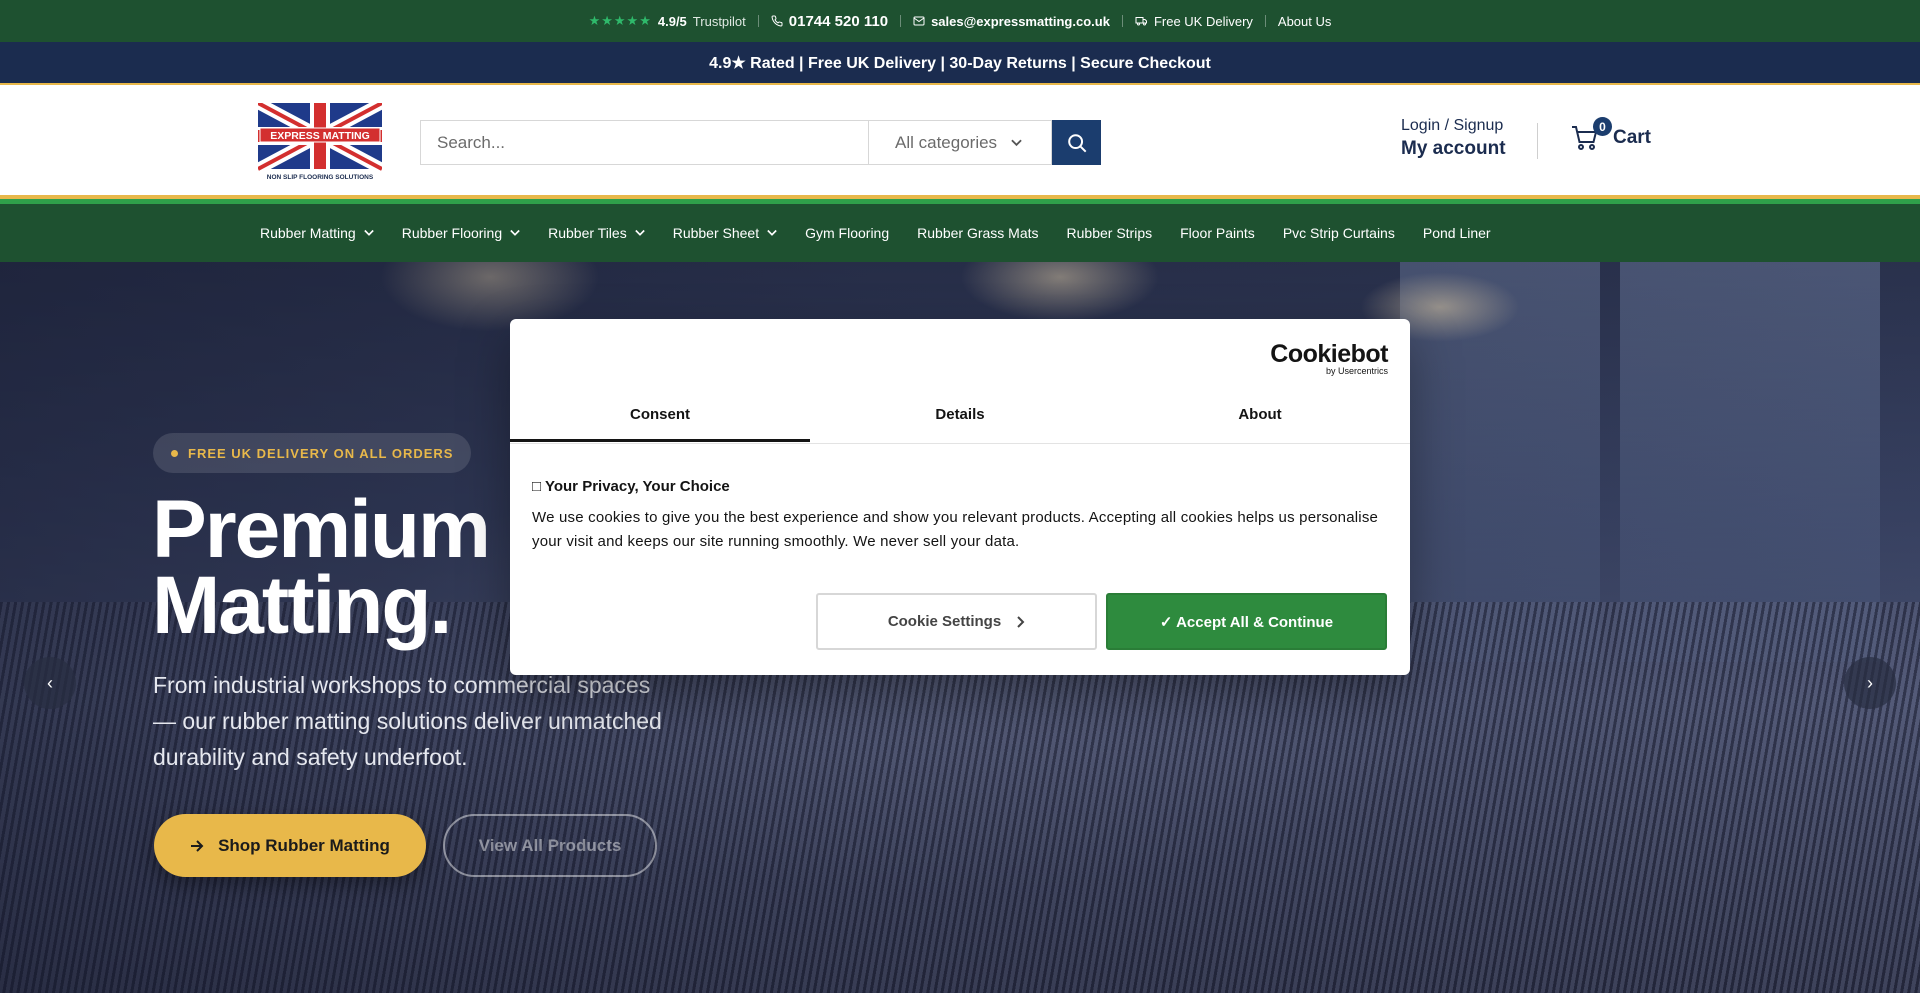 This screenshot has width=1920, height=993. What do you see at coordinates (660, 424) in the screenshot?
I see `tab-consent: Consent` at bounding box center [660, 424].